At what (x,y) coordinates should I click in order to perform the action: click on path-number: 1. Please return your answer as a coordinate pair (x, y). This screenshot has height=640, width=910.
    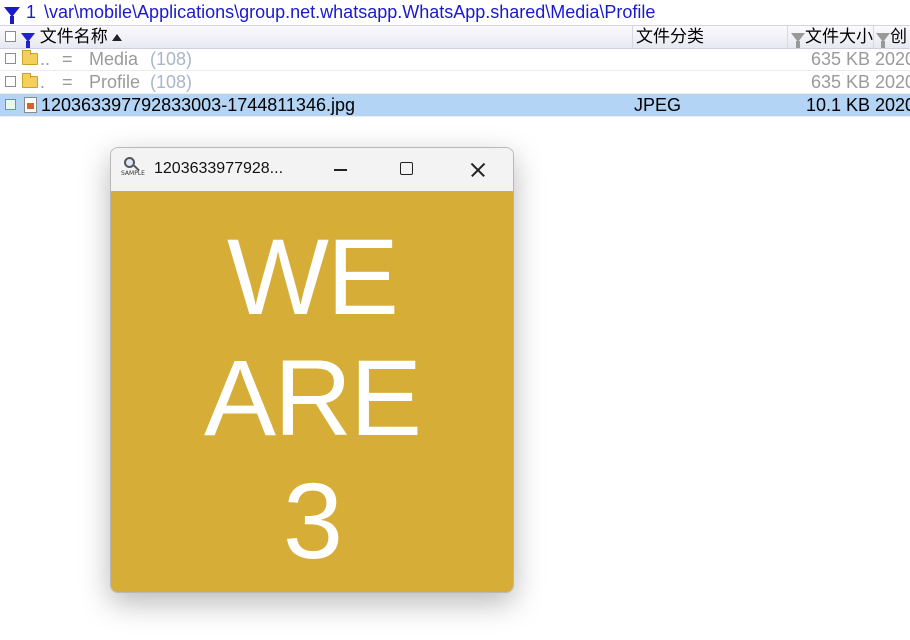
    Looking at the image, I should click on (31, 12).